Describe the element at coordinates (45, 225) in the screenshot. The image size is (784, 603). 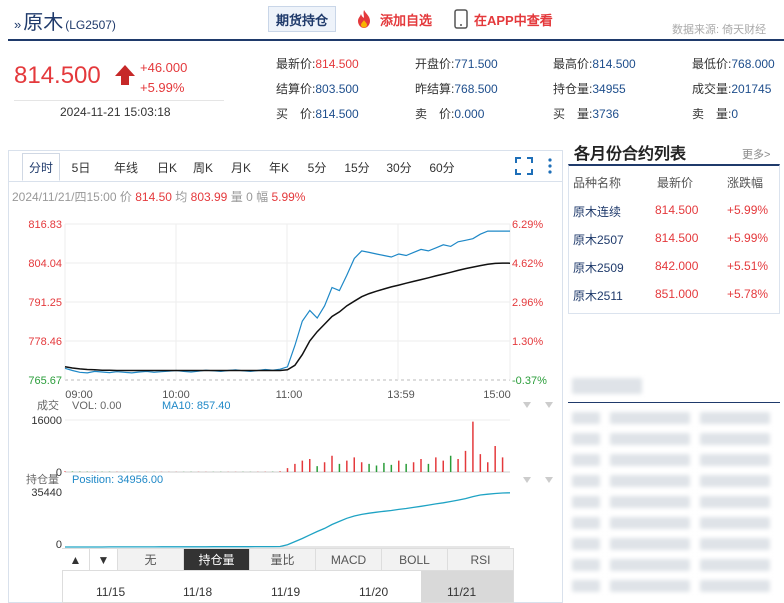
I see `price-axis-label: 816.83` at that location.